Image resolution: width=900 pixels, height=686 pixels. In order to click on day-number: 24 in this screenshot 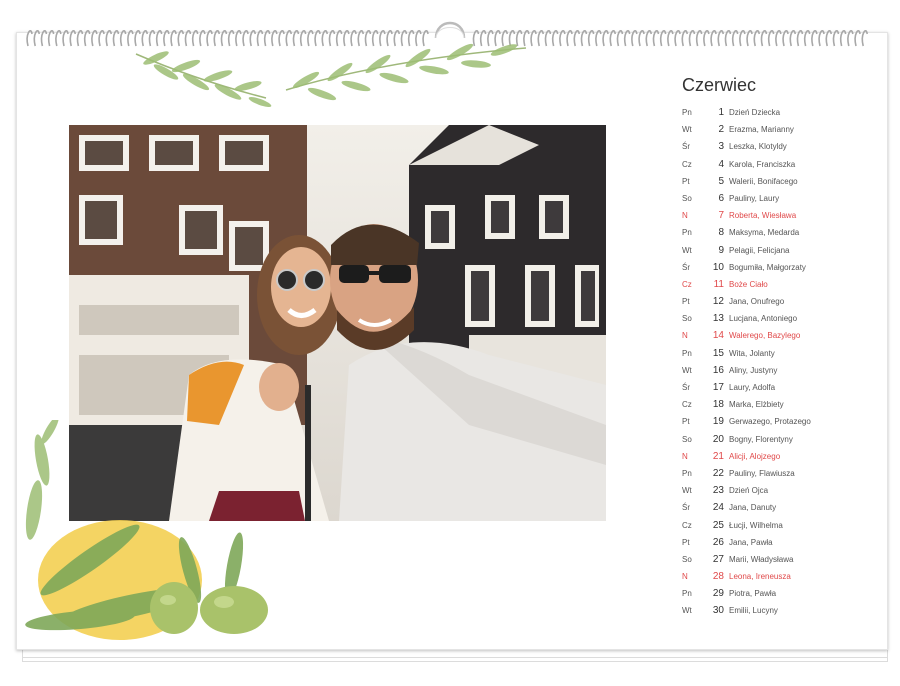, I will do `click(718, 508)`.